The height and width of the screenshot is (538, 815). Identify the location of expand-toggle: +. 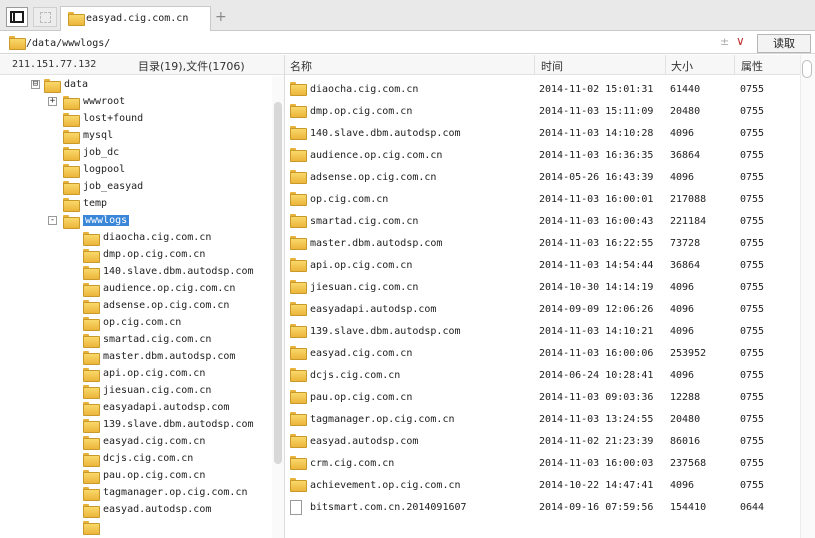
(52, 101).